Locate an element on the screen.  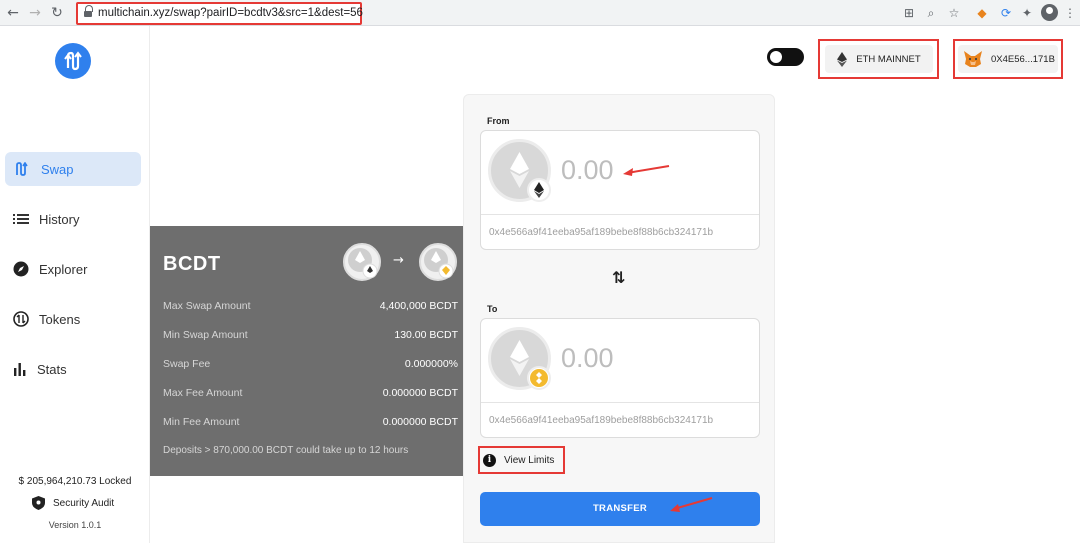
sidebar-item-label: Swap is located at coordinates (57, 169).